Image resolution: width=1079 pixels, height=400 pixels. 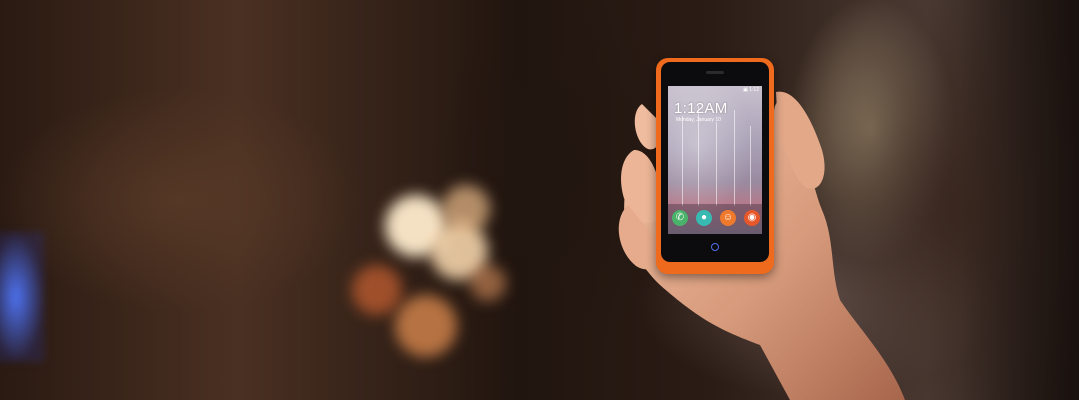 What do you see at coordinates (715, 219) in the screenshot?
I see `app-dock: ✆ ● ☺ ◉` at bounding box center [715, 219].